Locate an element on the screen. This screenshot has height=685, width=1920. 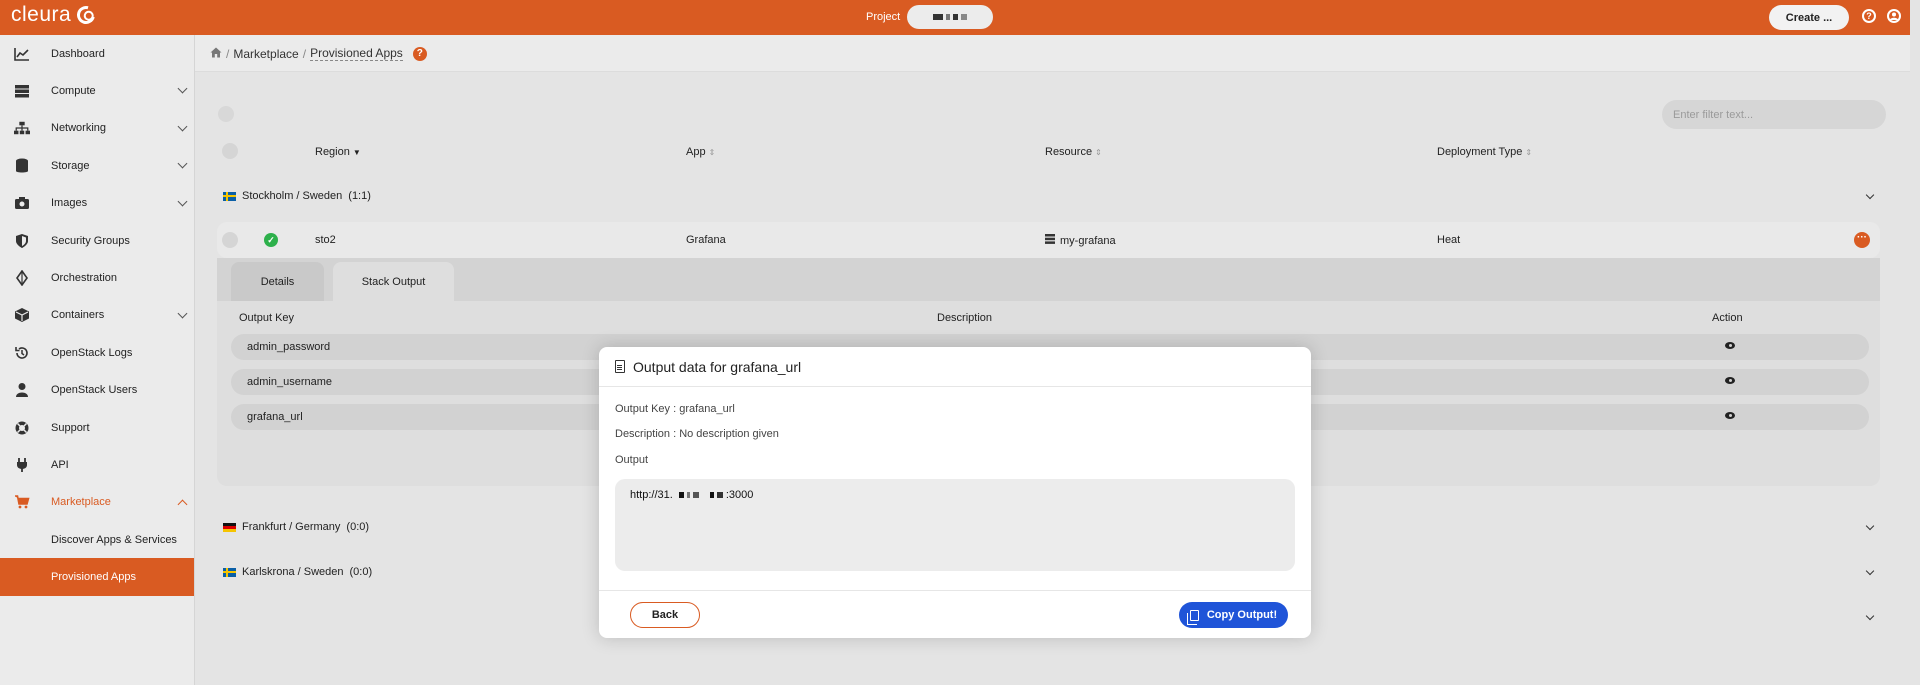
sidebar-item-label: Images is located at coordinates (69, 203).